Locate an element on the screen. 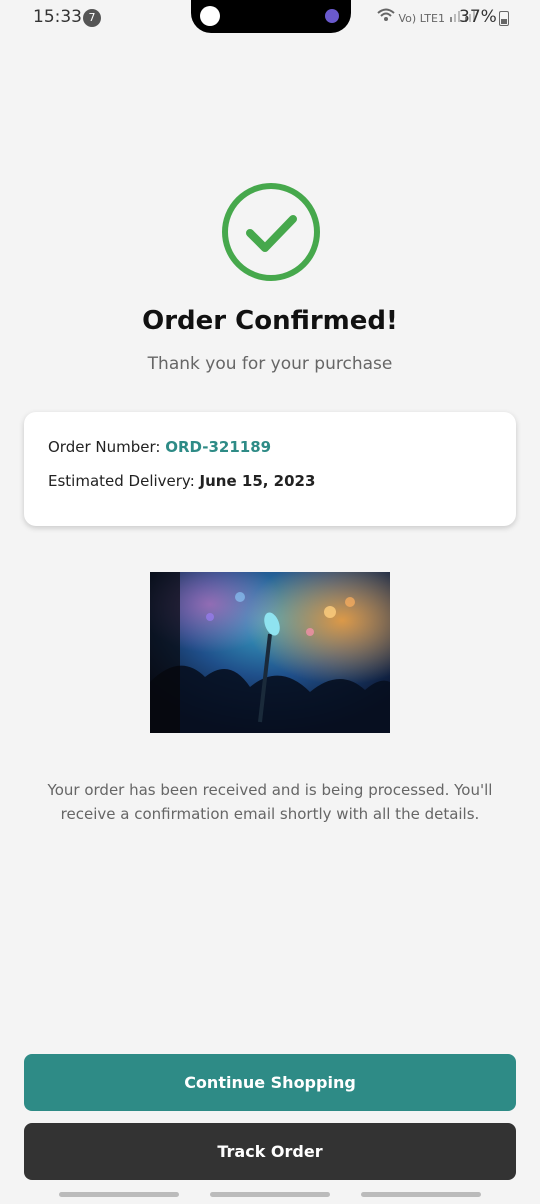  camera-dot-right is located at coordinates (332, 16).